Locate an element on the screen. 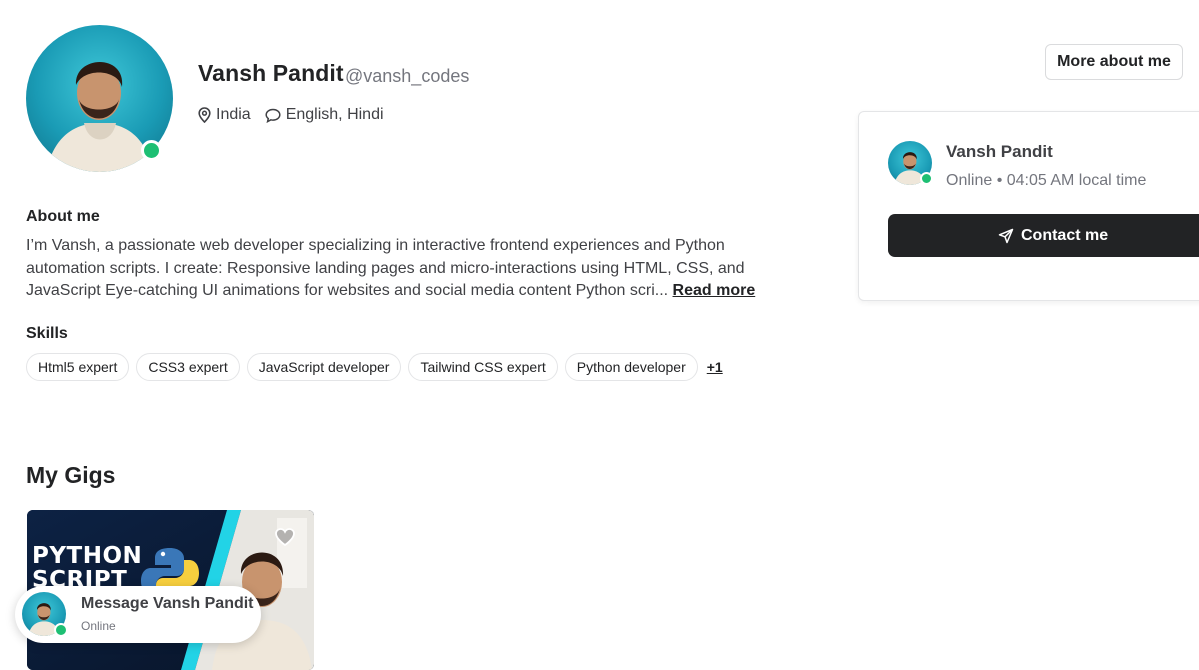 Image resolution: width=1199 pixels, height=670 pixels. more-about-me-button: More about me is located at coordinates (1114, 62).